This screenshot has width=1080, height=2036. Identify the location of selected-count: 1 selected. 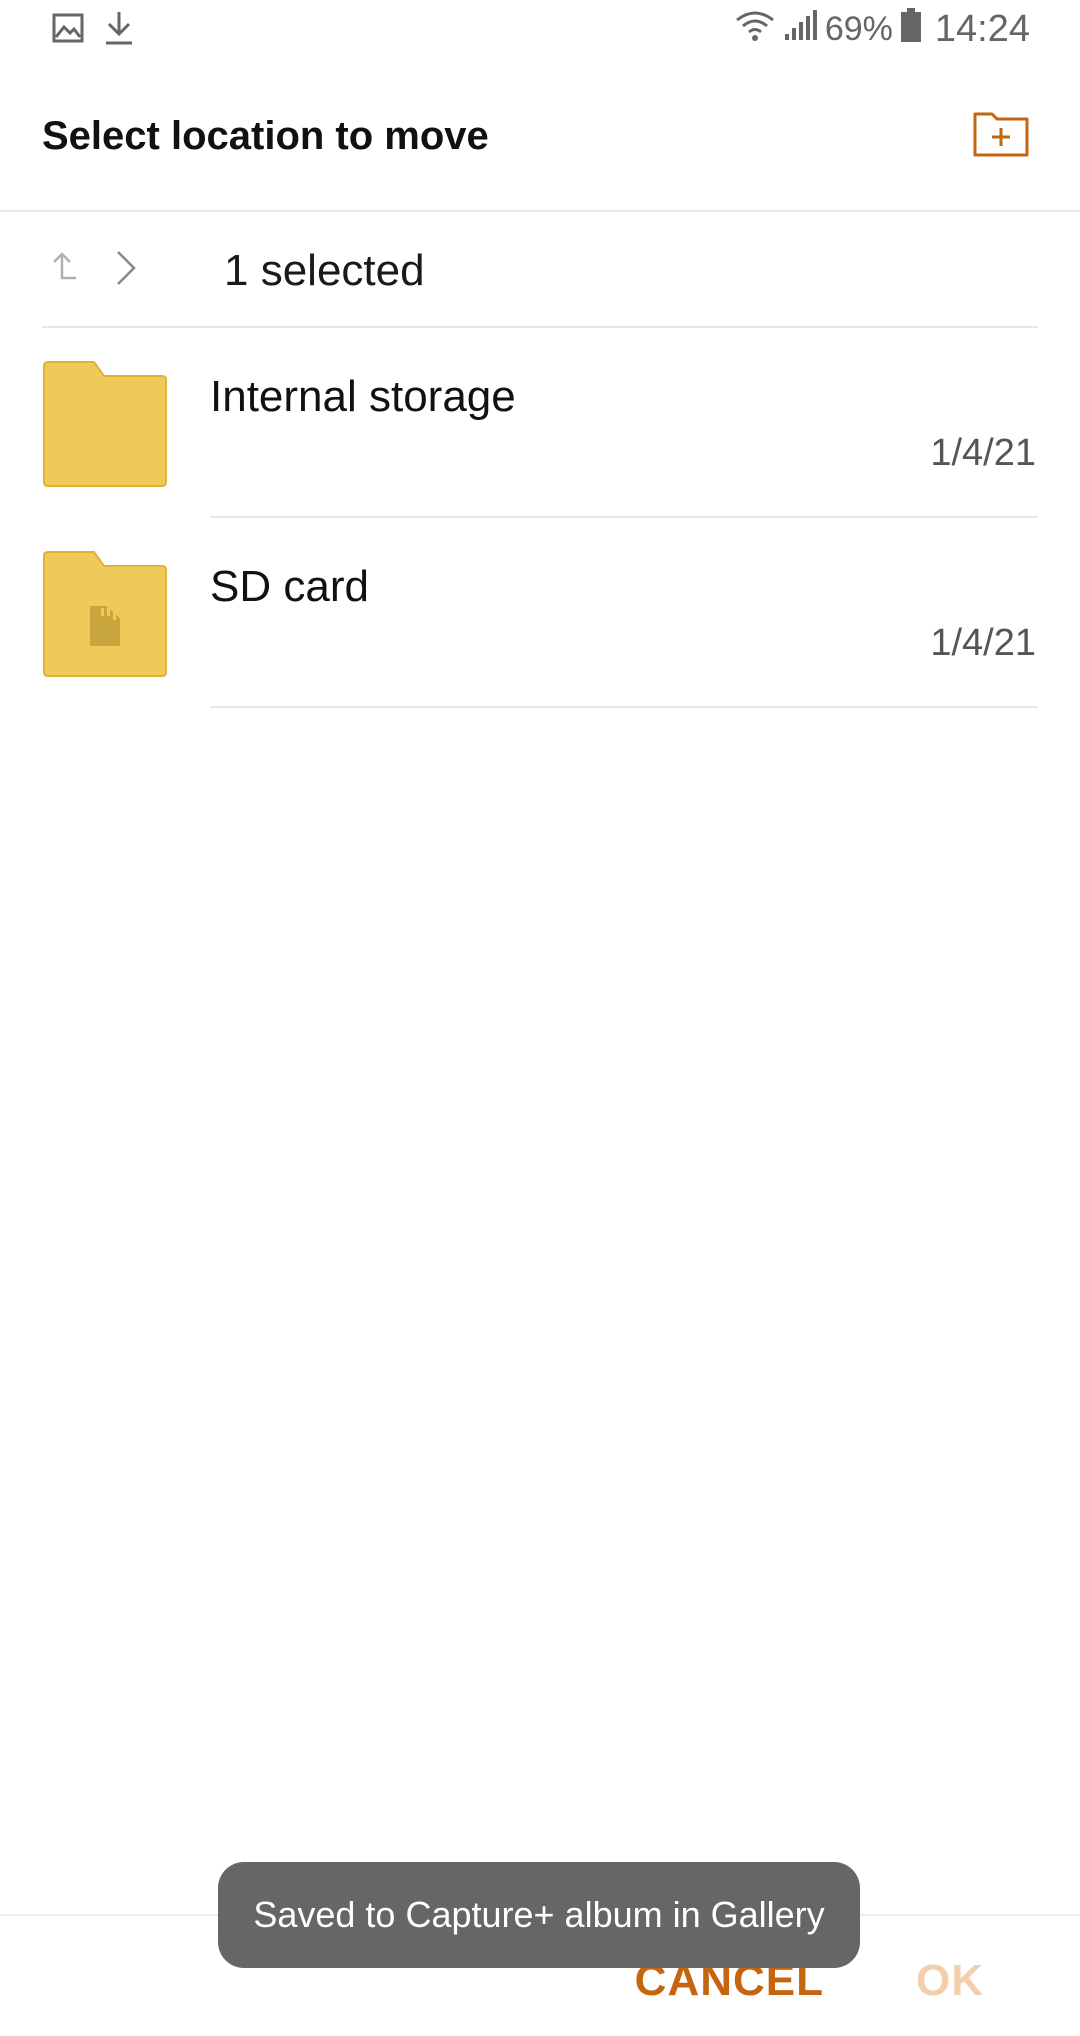
(324, 270).